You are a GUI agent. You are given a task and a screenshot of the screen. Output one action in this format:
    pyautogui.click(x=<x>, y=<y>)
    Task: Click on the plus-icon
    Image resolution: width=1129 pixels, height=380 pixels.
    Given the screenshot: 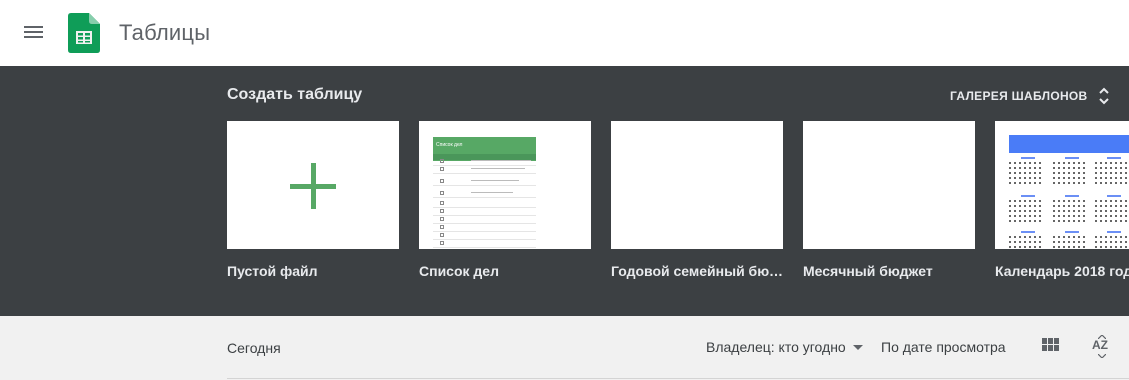 What is the action you would take?
    pyautogui.click(x=313, y=186)
    